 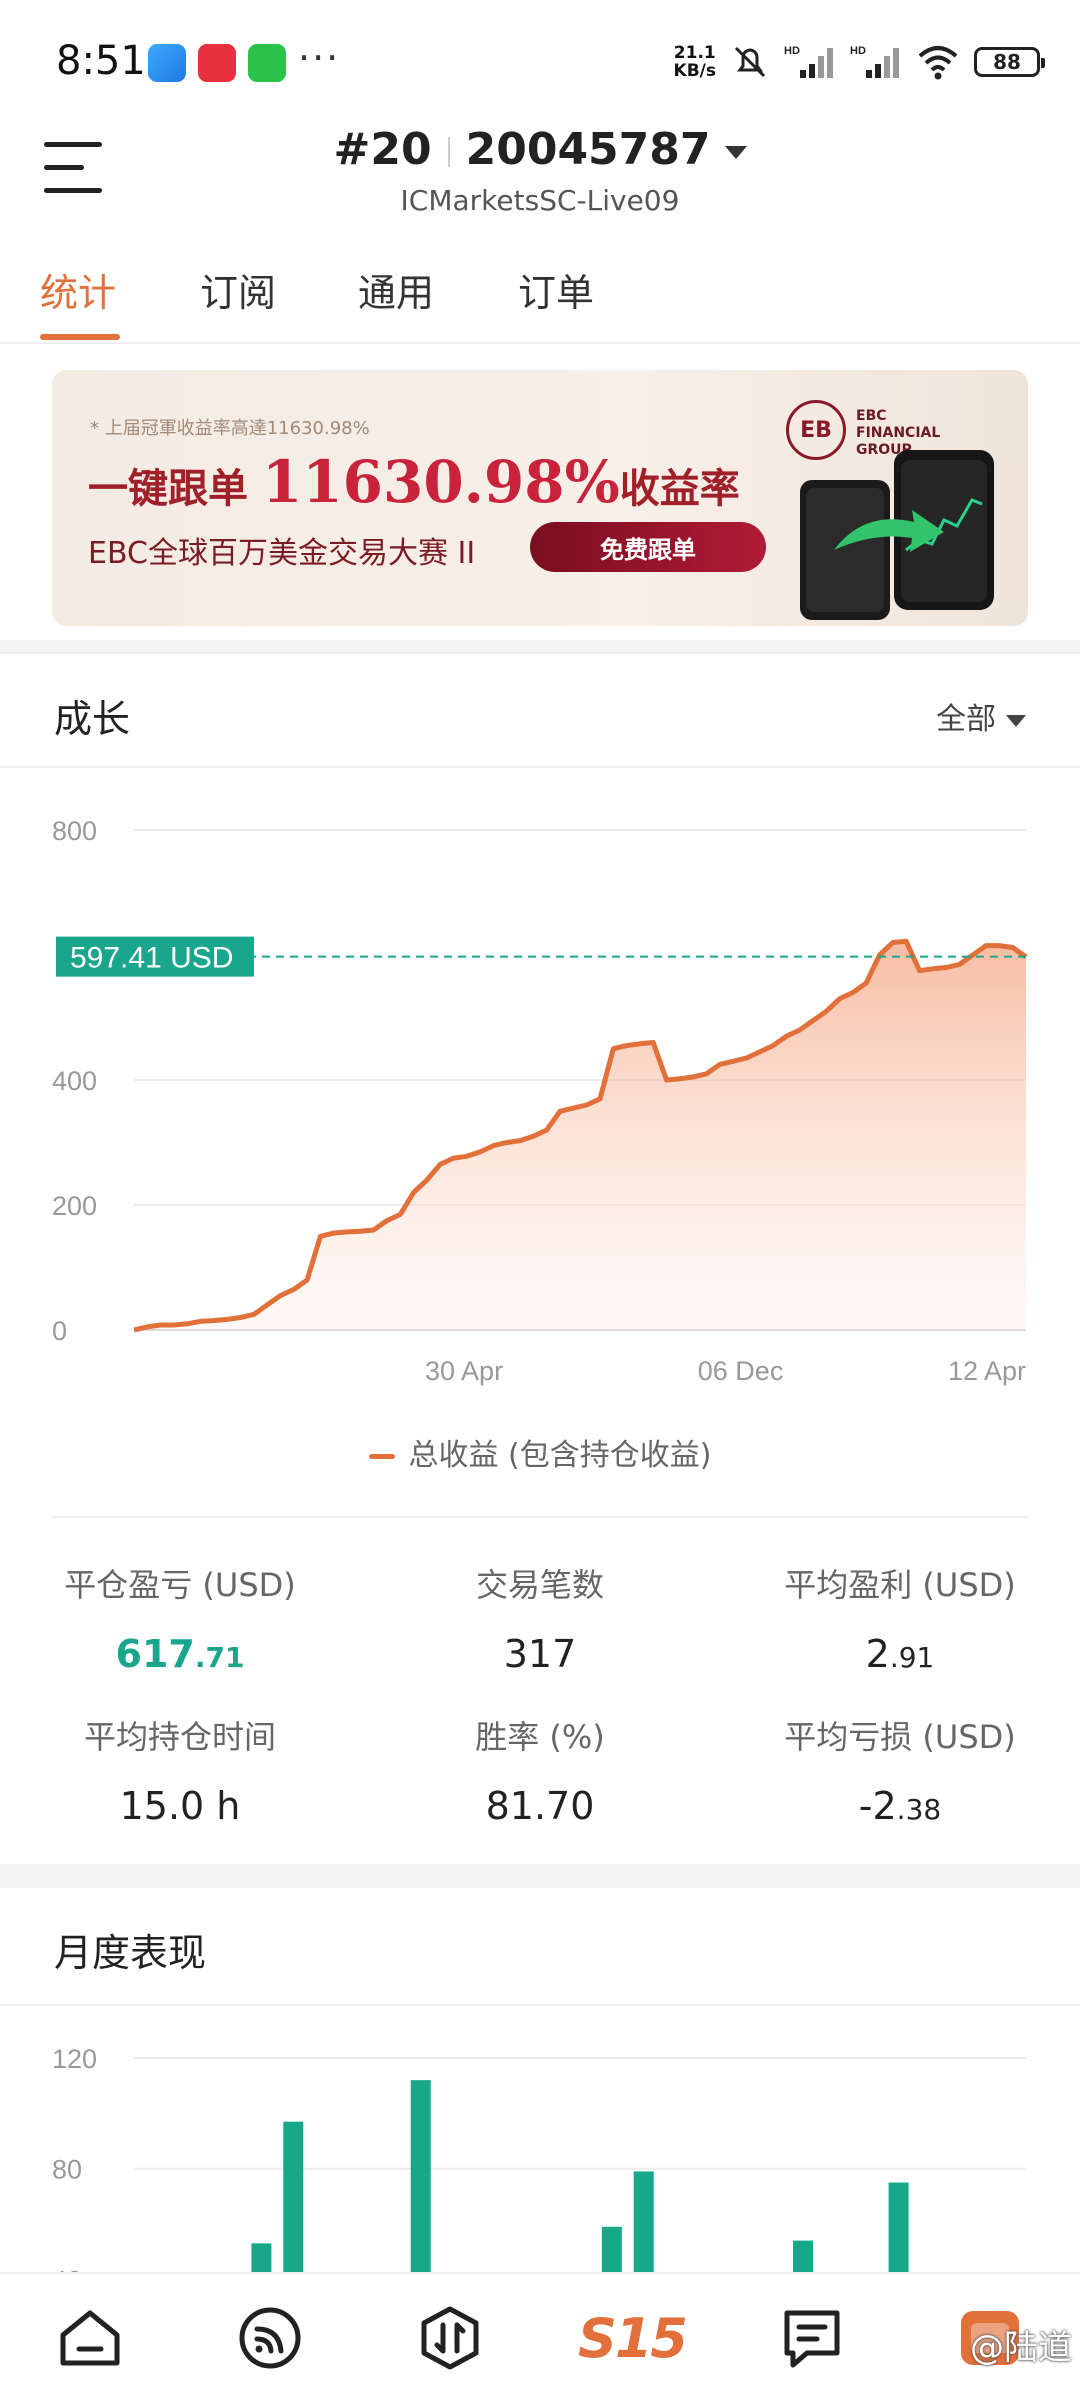 I want to click on stat-avg-profit: 平均盈利 (USD) 2.91, so click(x=900, y=1621).